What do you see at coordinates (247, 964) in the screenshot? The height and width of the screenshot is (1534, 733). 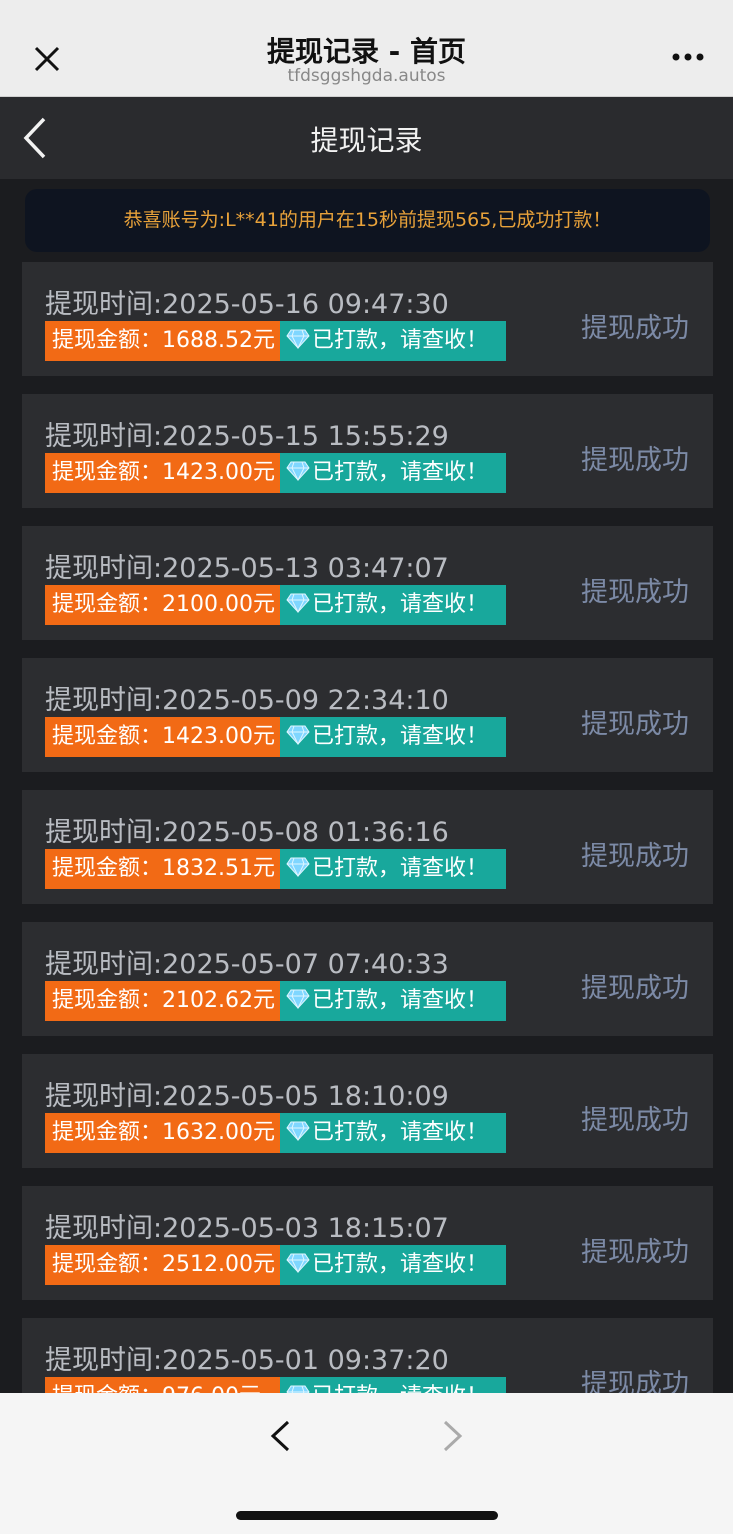 I see `withdraw-time: 提现时间:2025-05-07 07:40:33` at bounding box center [247, 964].